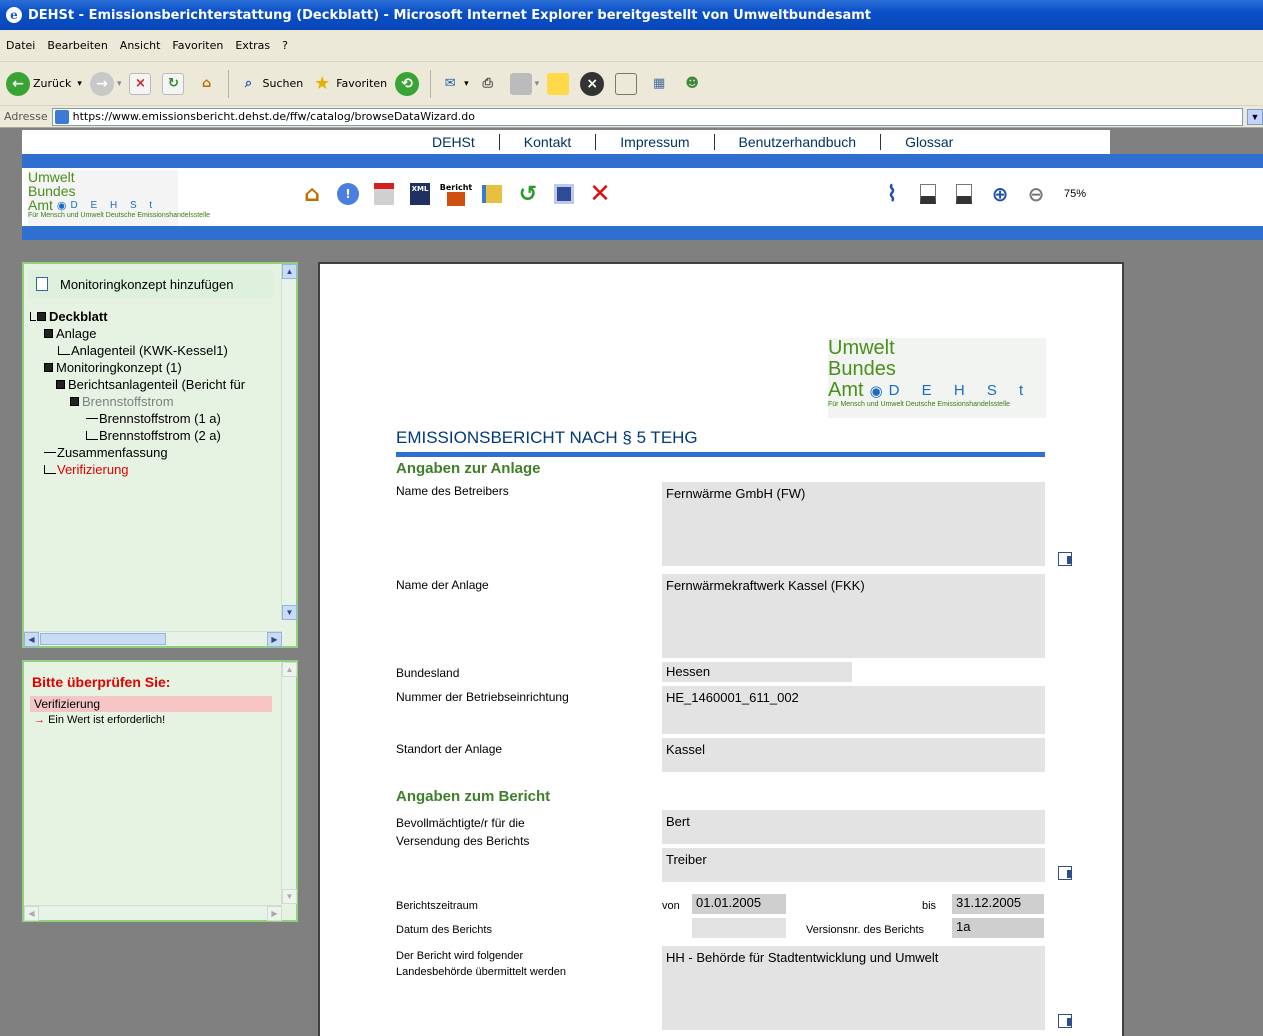  Describe the element at coordinates (384, 194) in the screenshot. I see `pdf-print-icon` at that location.